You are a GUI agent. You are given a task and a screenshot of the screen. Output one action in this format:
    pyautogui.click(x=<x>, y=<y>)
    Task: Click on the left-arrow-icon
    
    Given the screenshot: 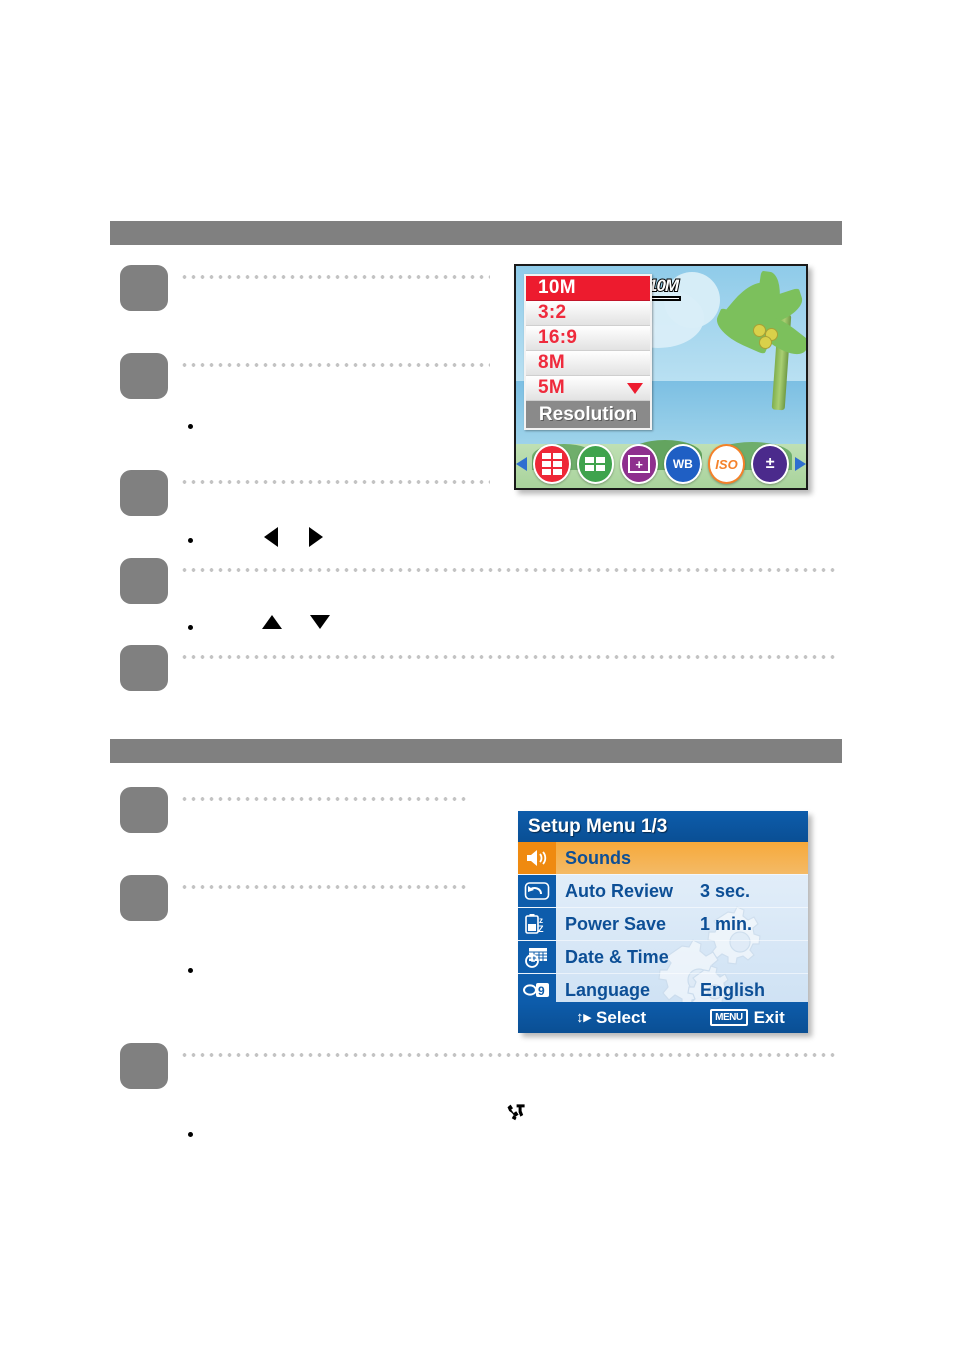 What is the action you would take?
    pyautogui.click(x=271, y=537)
    